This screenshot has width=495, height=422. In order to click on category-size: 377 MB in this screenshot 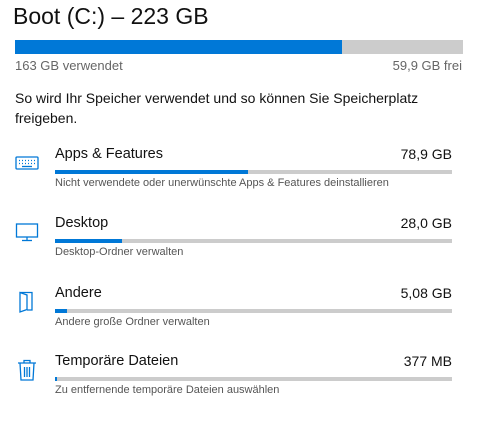, I will do `click(427, 361)`.